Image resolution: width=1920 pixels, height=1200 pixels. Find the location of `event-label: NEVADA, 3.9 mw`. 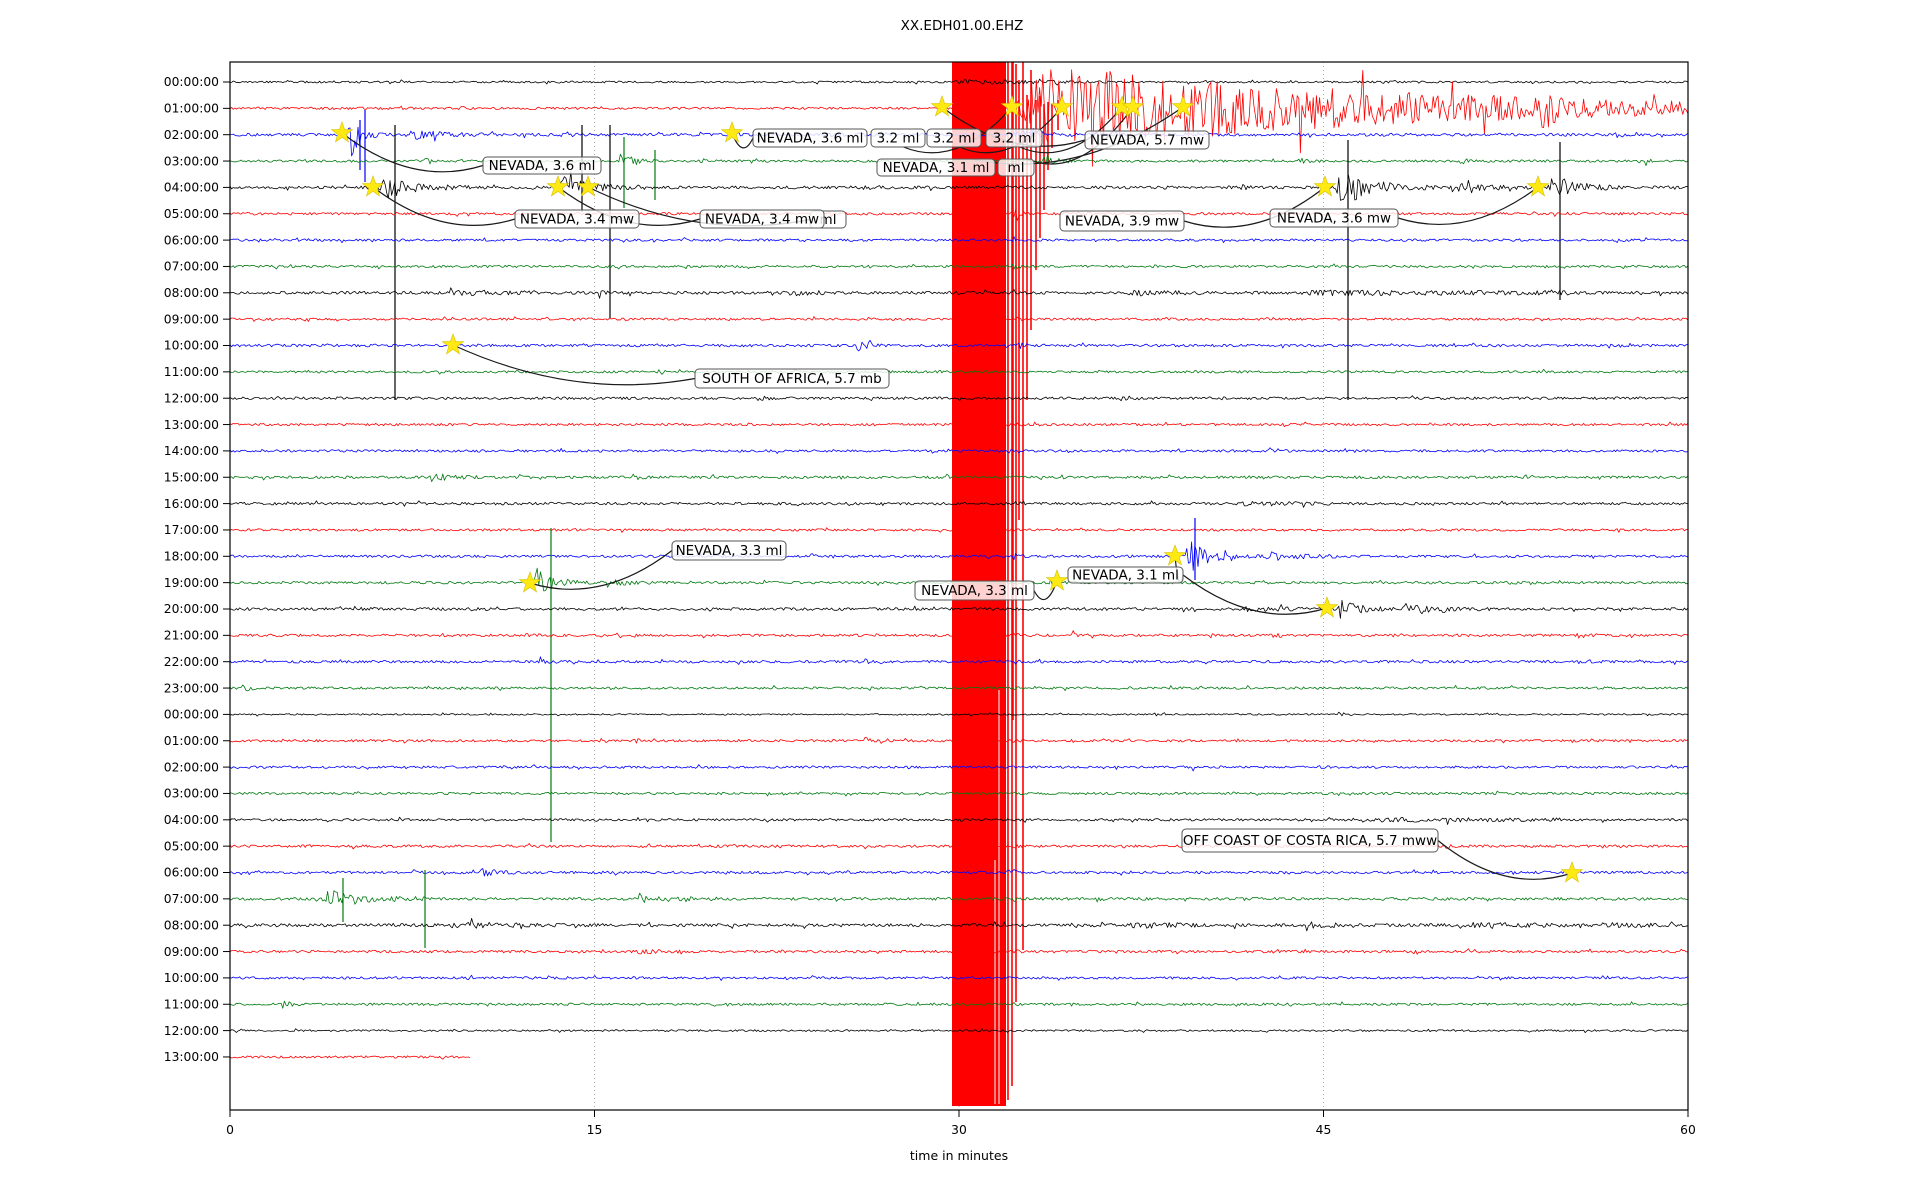

event-label: NEVADA, 3.9 mw is located at coordinates (1122, 221).